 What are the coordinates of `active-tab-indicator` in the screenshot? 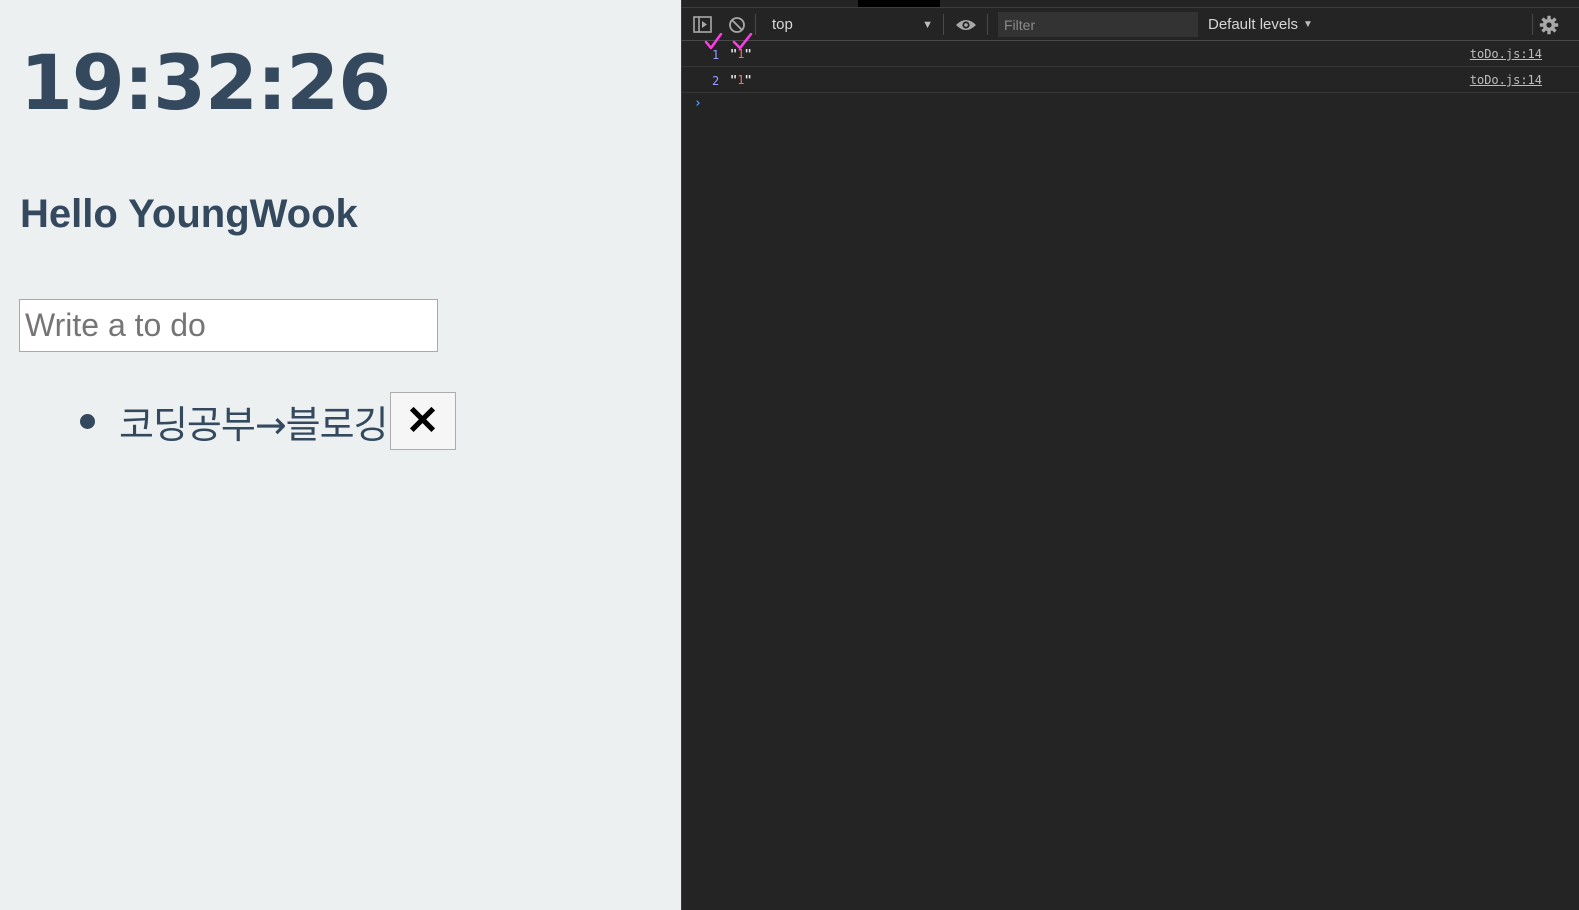 It's located at (899, 3).